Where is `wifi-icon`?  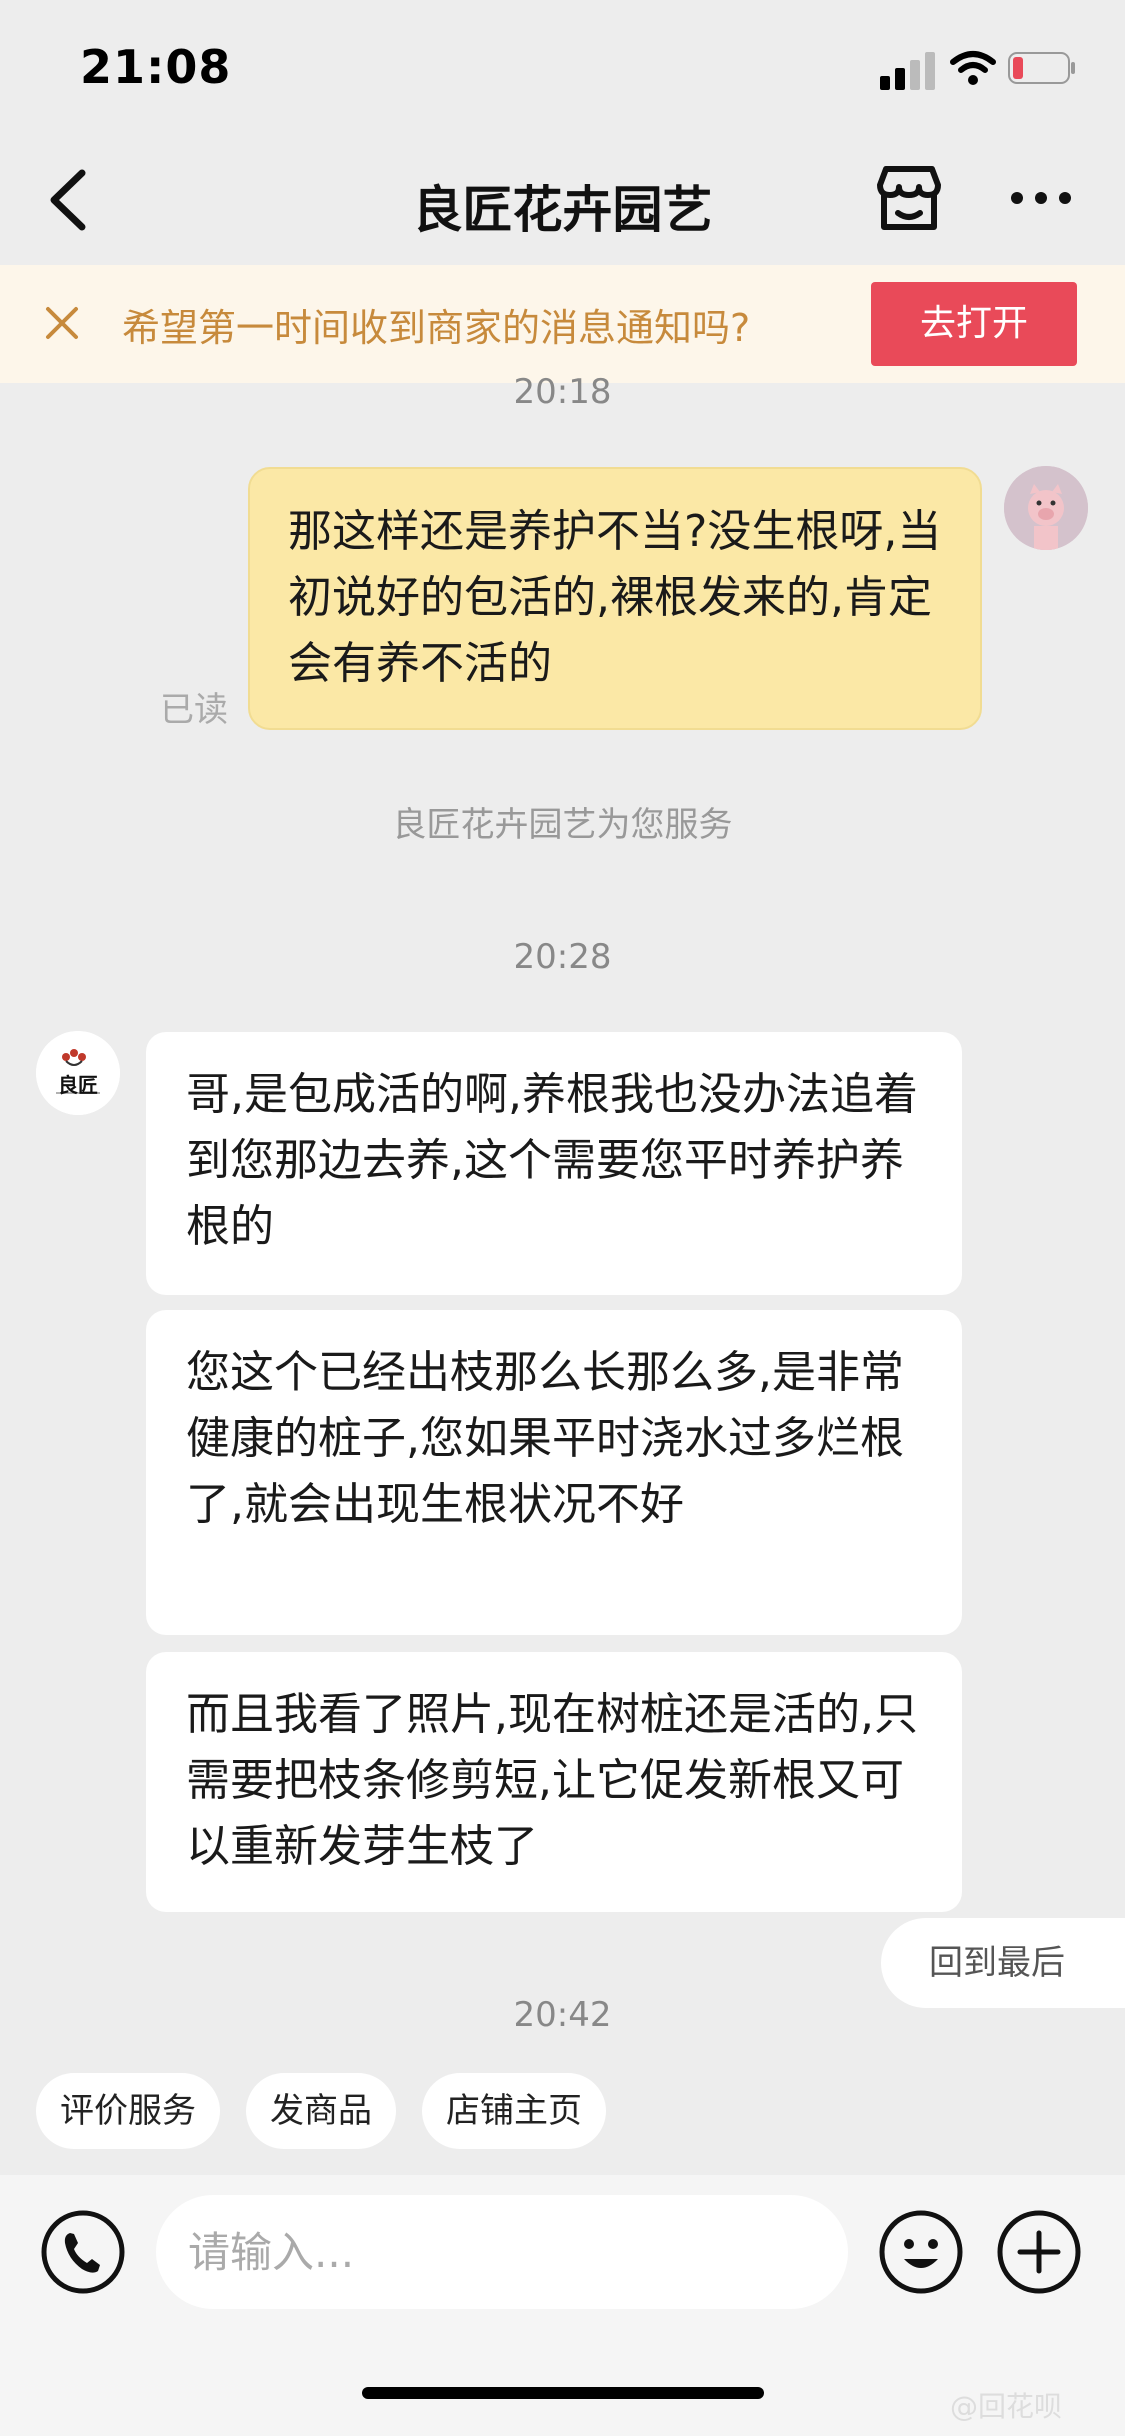
wifi-icon is located at coordinates (973, 68).